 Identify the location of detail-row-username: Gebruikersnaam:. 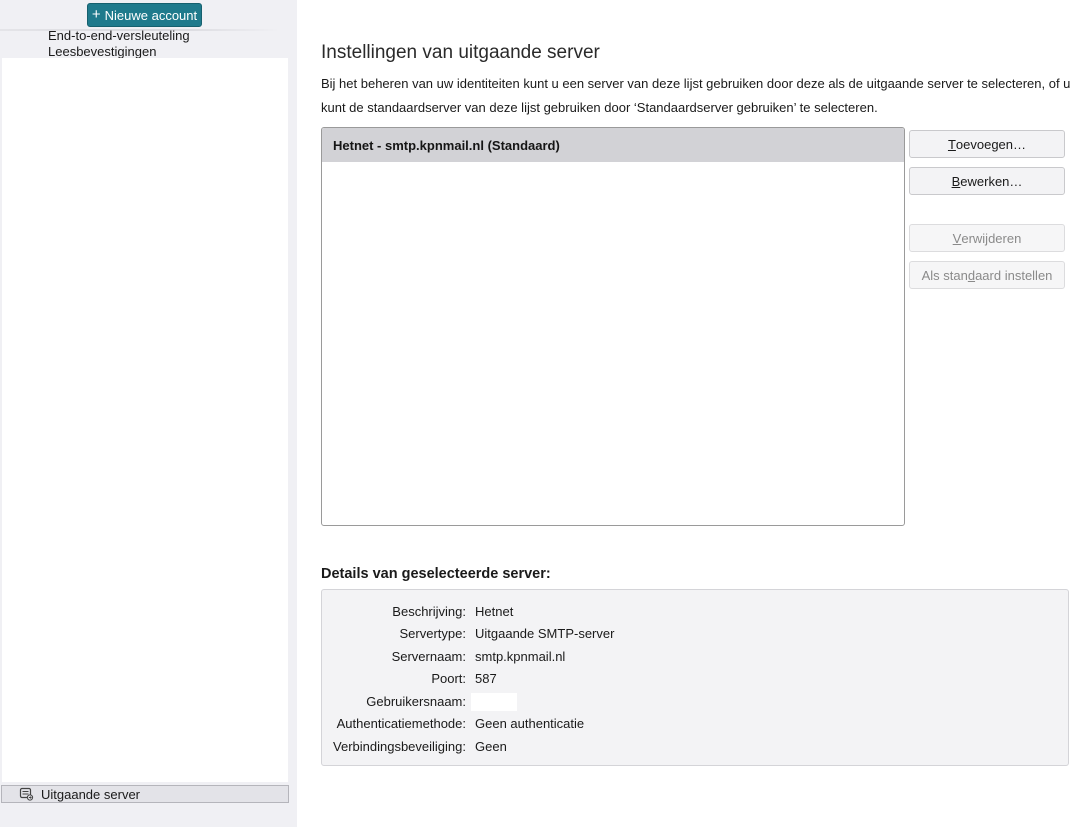
(695, 703).